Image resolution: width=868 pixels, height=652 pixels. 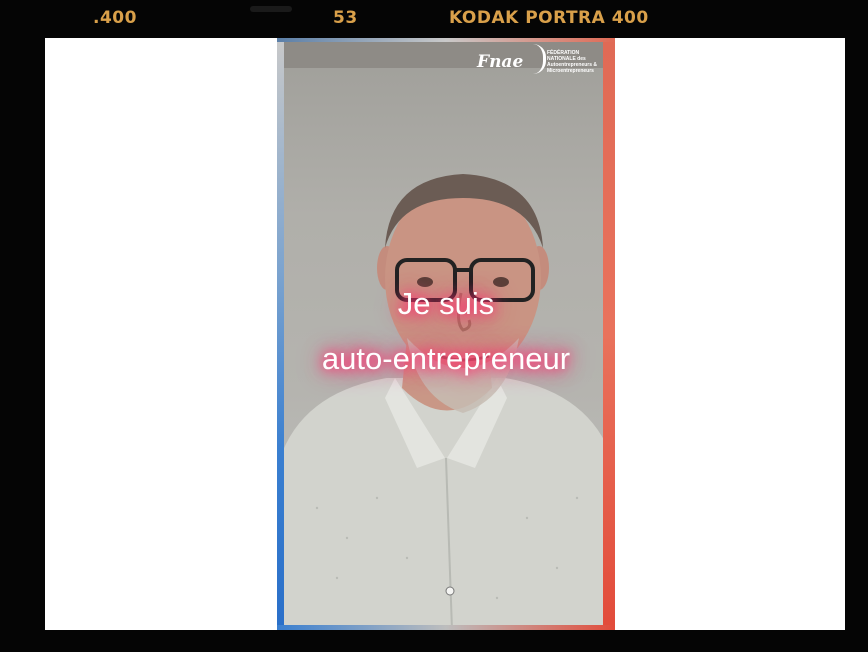 I want to click on film-notch, so click(x=271, y=9).